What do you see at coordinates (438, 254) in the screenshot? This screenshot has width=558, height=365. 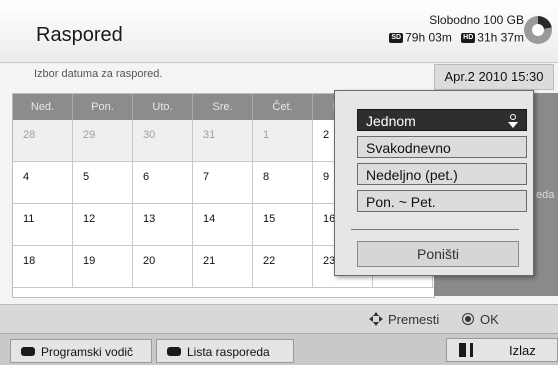 I see `cancel-button: Poništi` at bounding box center [438, 254].